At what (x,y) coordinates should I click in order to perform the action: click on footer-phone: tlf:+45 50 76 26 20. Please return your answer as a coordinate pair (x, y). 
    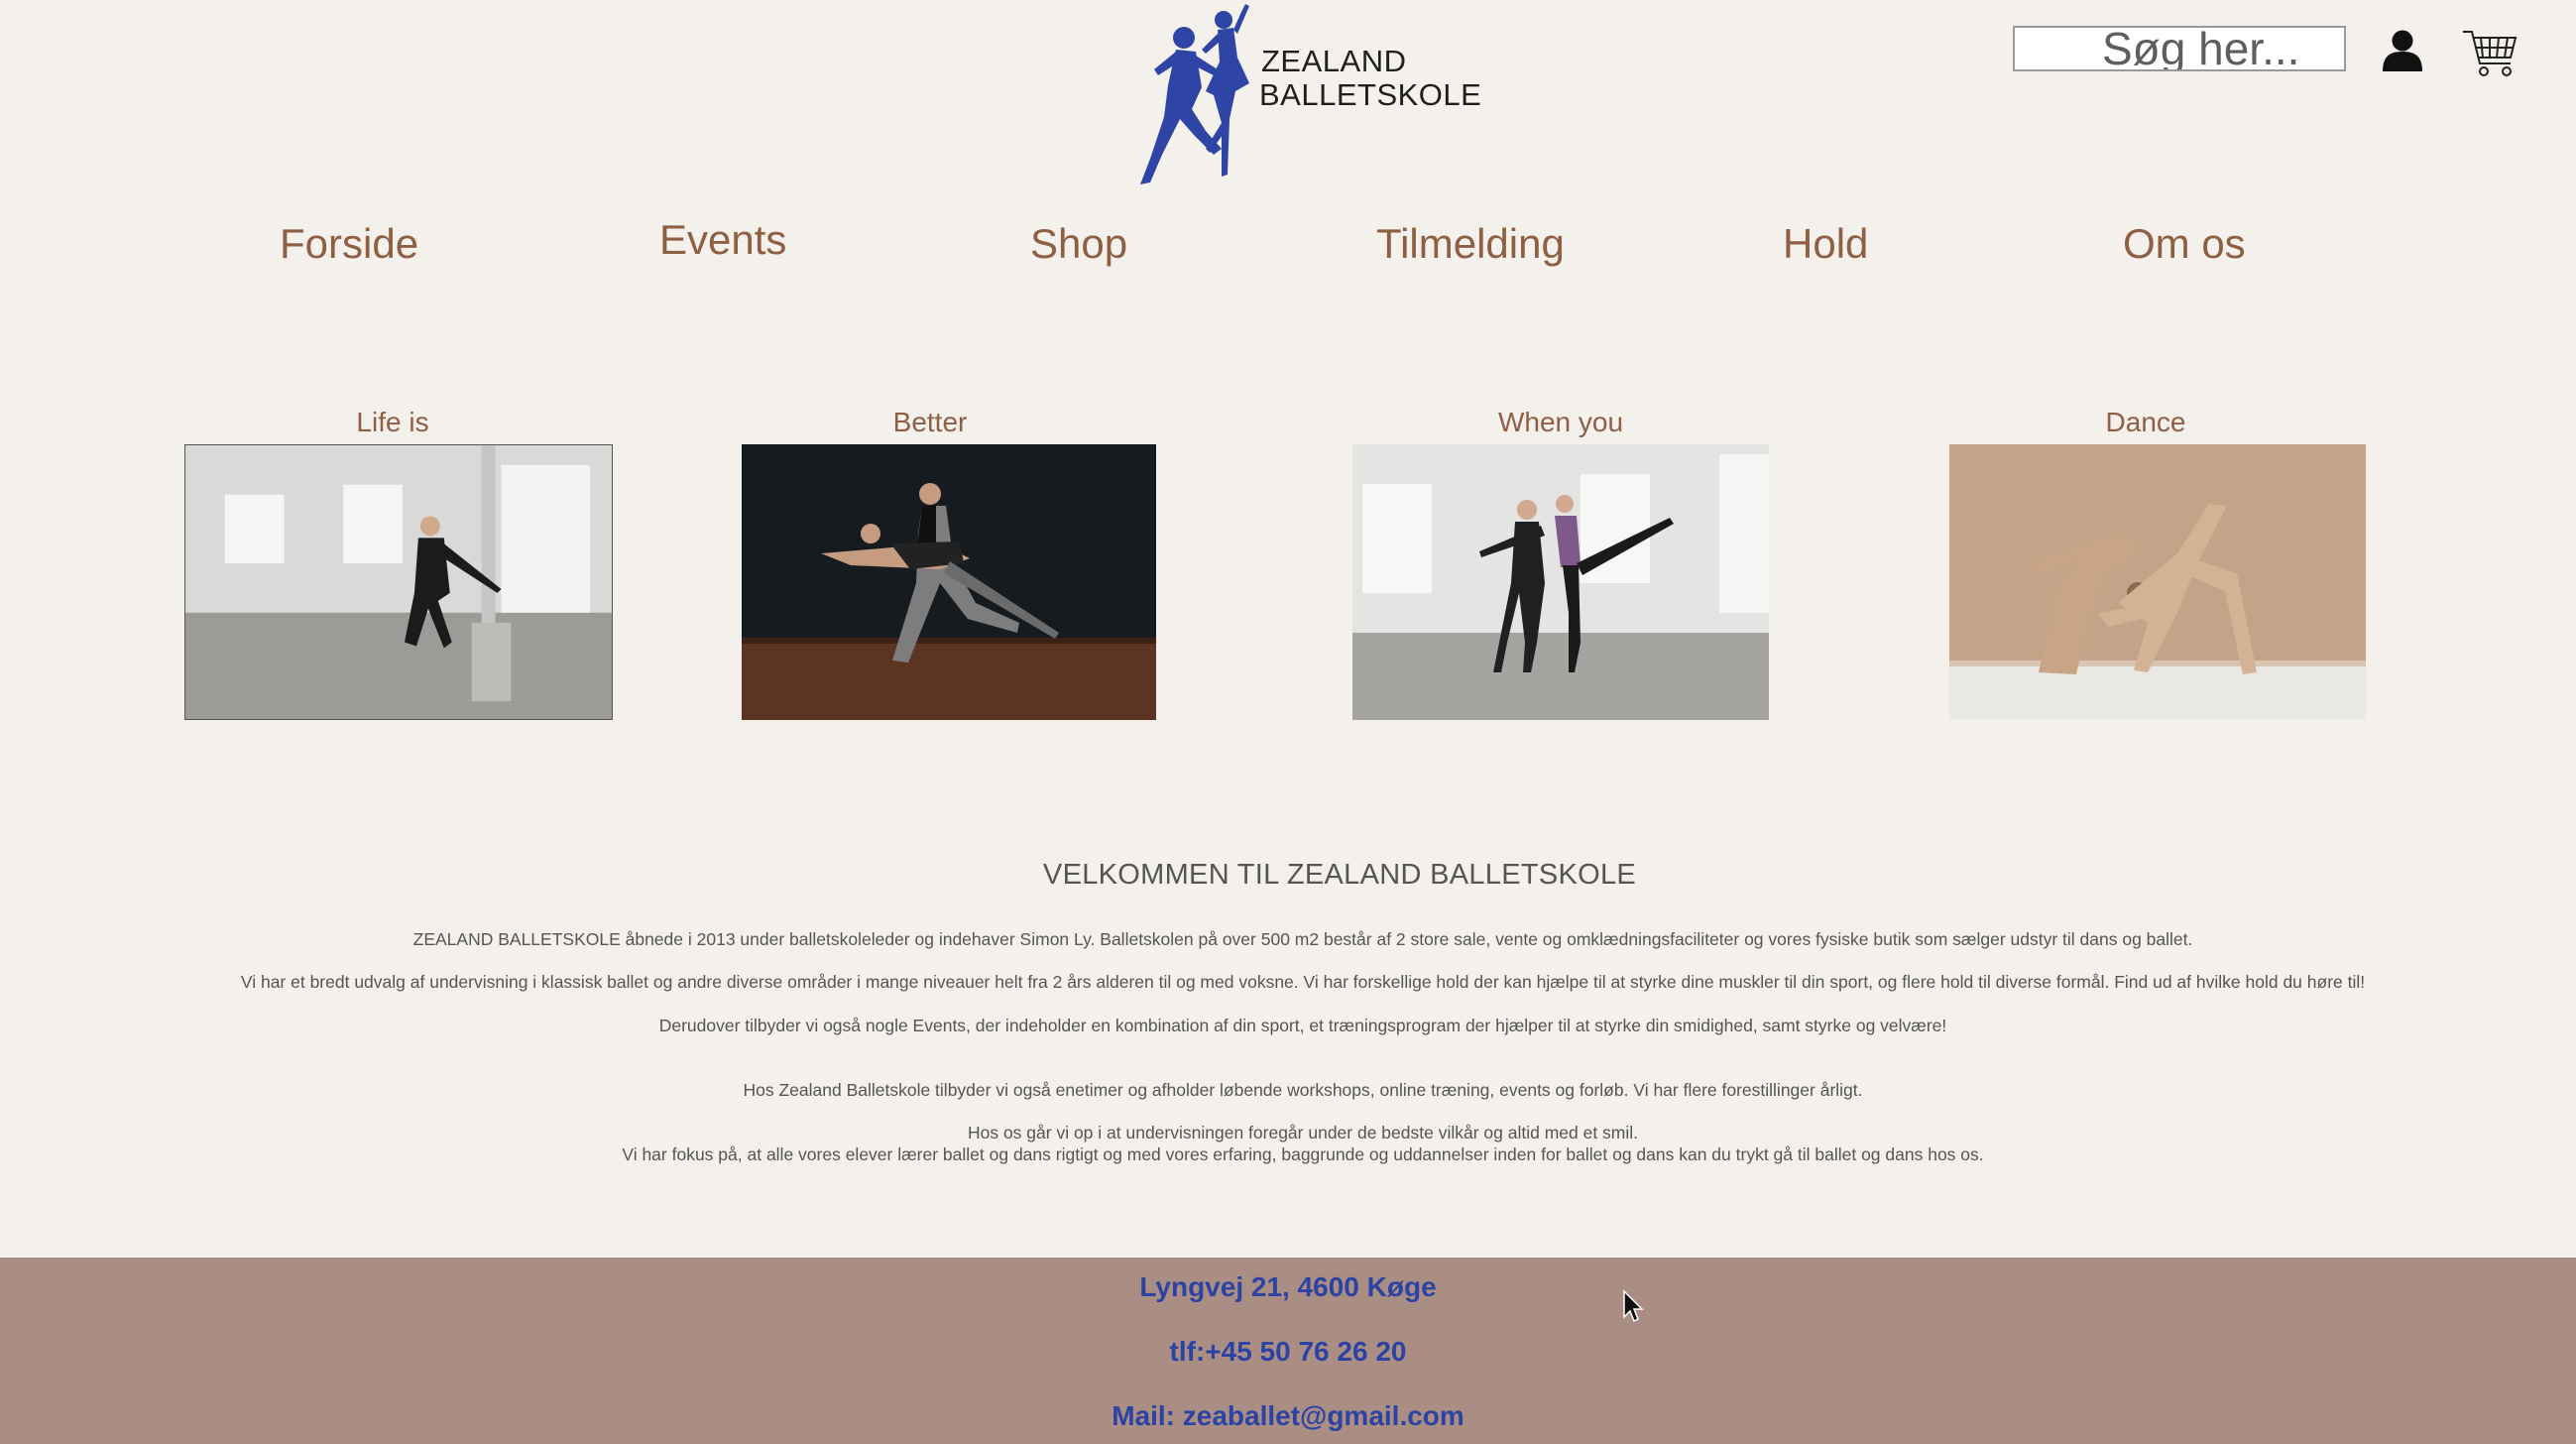
    Looking at the image, I should click on (1288, 1352).